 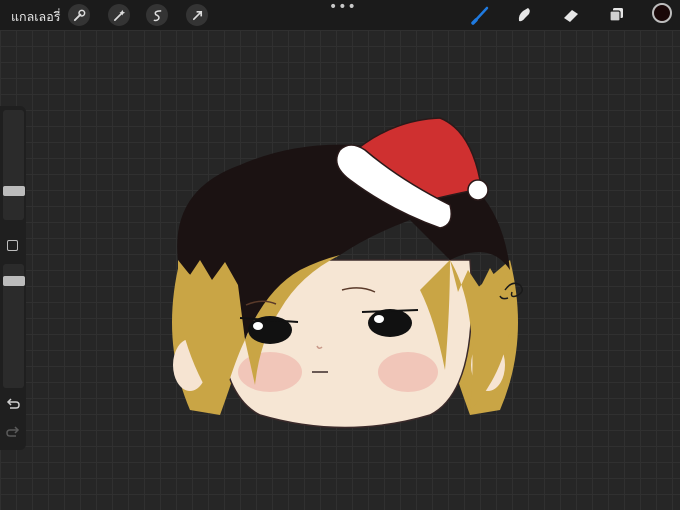 What do you see at coordinates (12, 245) in the screenshot?
I see `modify-button` at bounding box center [12, 245].